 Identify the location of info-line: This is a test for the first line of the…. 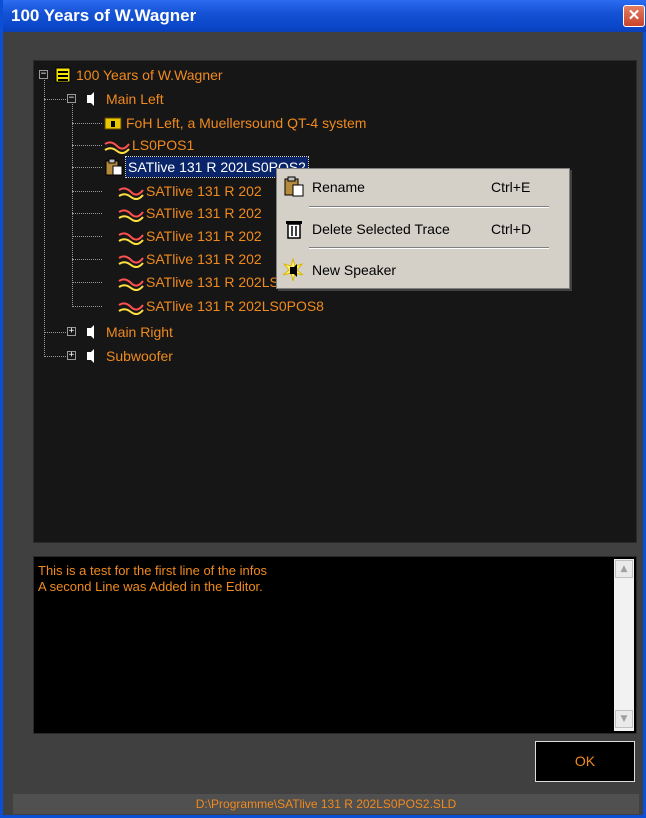
(153, 570).